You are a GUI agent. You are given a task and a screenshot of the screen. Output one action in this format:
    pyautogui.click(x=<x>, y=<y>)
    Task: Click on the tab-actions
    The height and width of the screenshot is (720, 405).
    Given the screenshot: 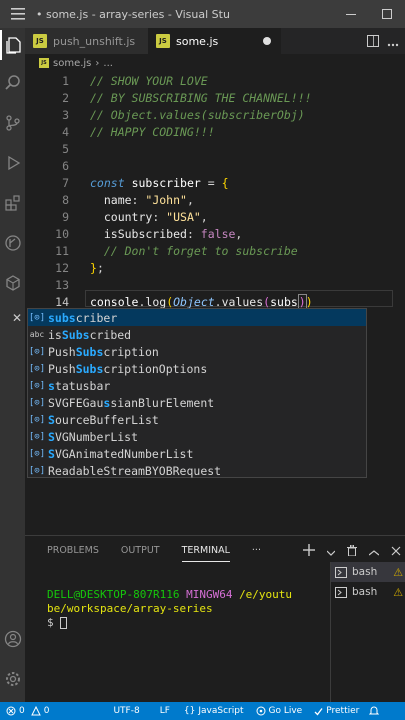 What is the action you would take?
    pyautogui.click(x=386, y=41)
    